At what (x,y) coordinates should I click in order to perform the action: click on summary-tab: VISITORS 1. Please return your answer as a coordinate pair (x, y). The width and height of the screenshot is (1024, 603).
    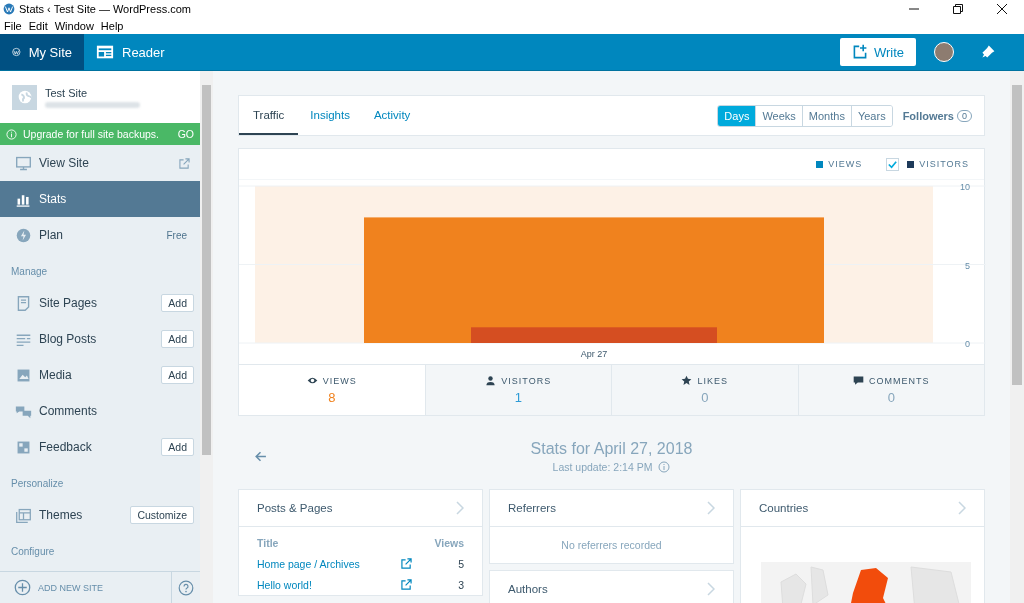
    Looking at the image, I should click on (517, 390).